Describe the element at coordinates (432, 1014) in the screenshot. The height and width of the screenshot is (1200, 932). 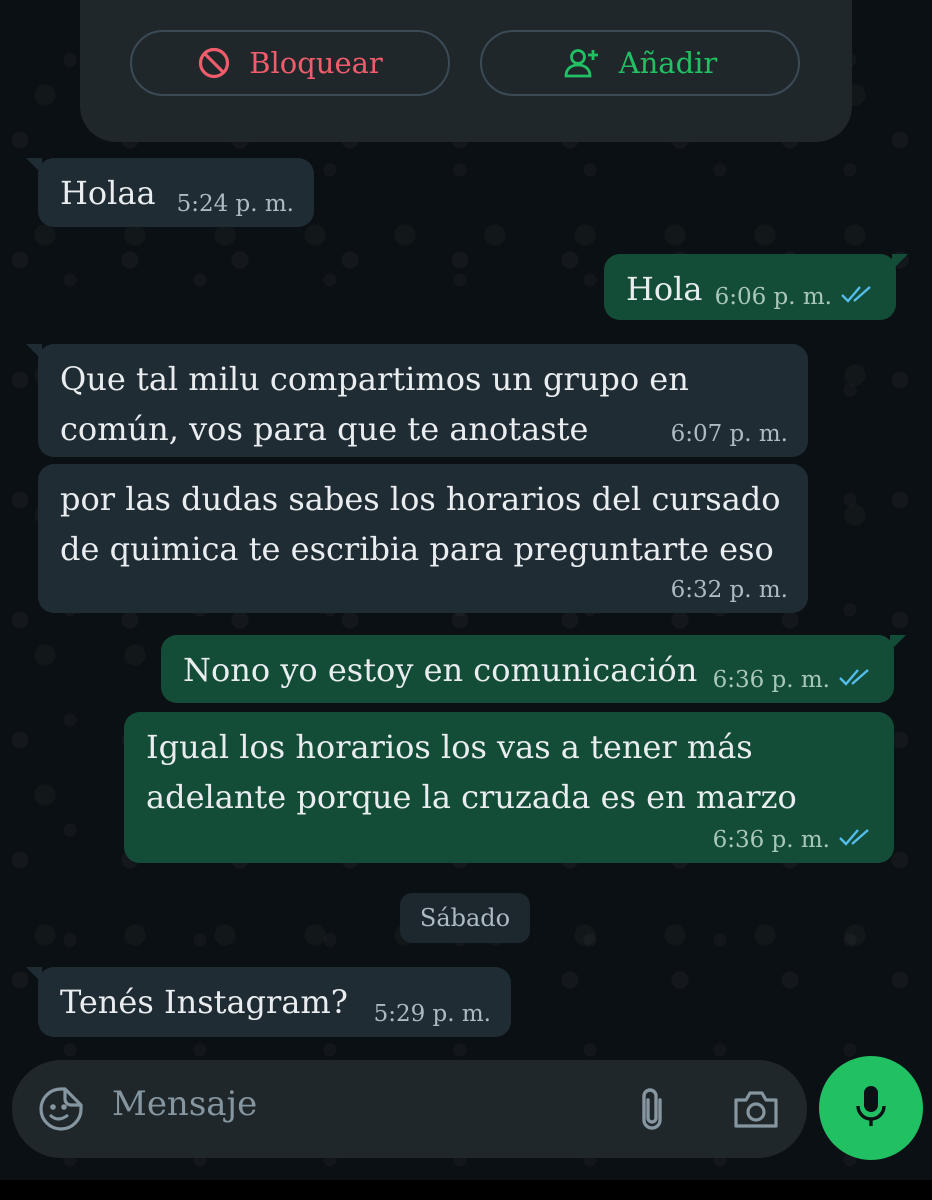
I see `message-time: 5:29 p. m.` at that location.